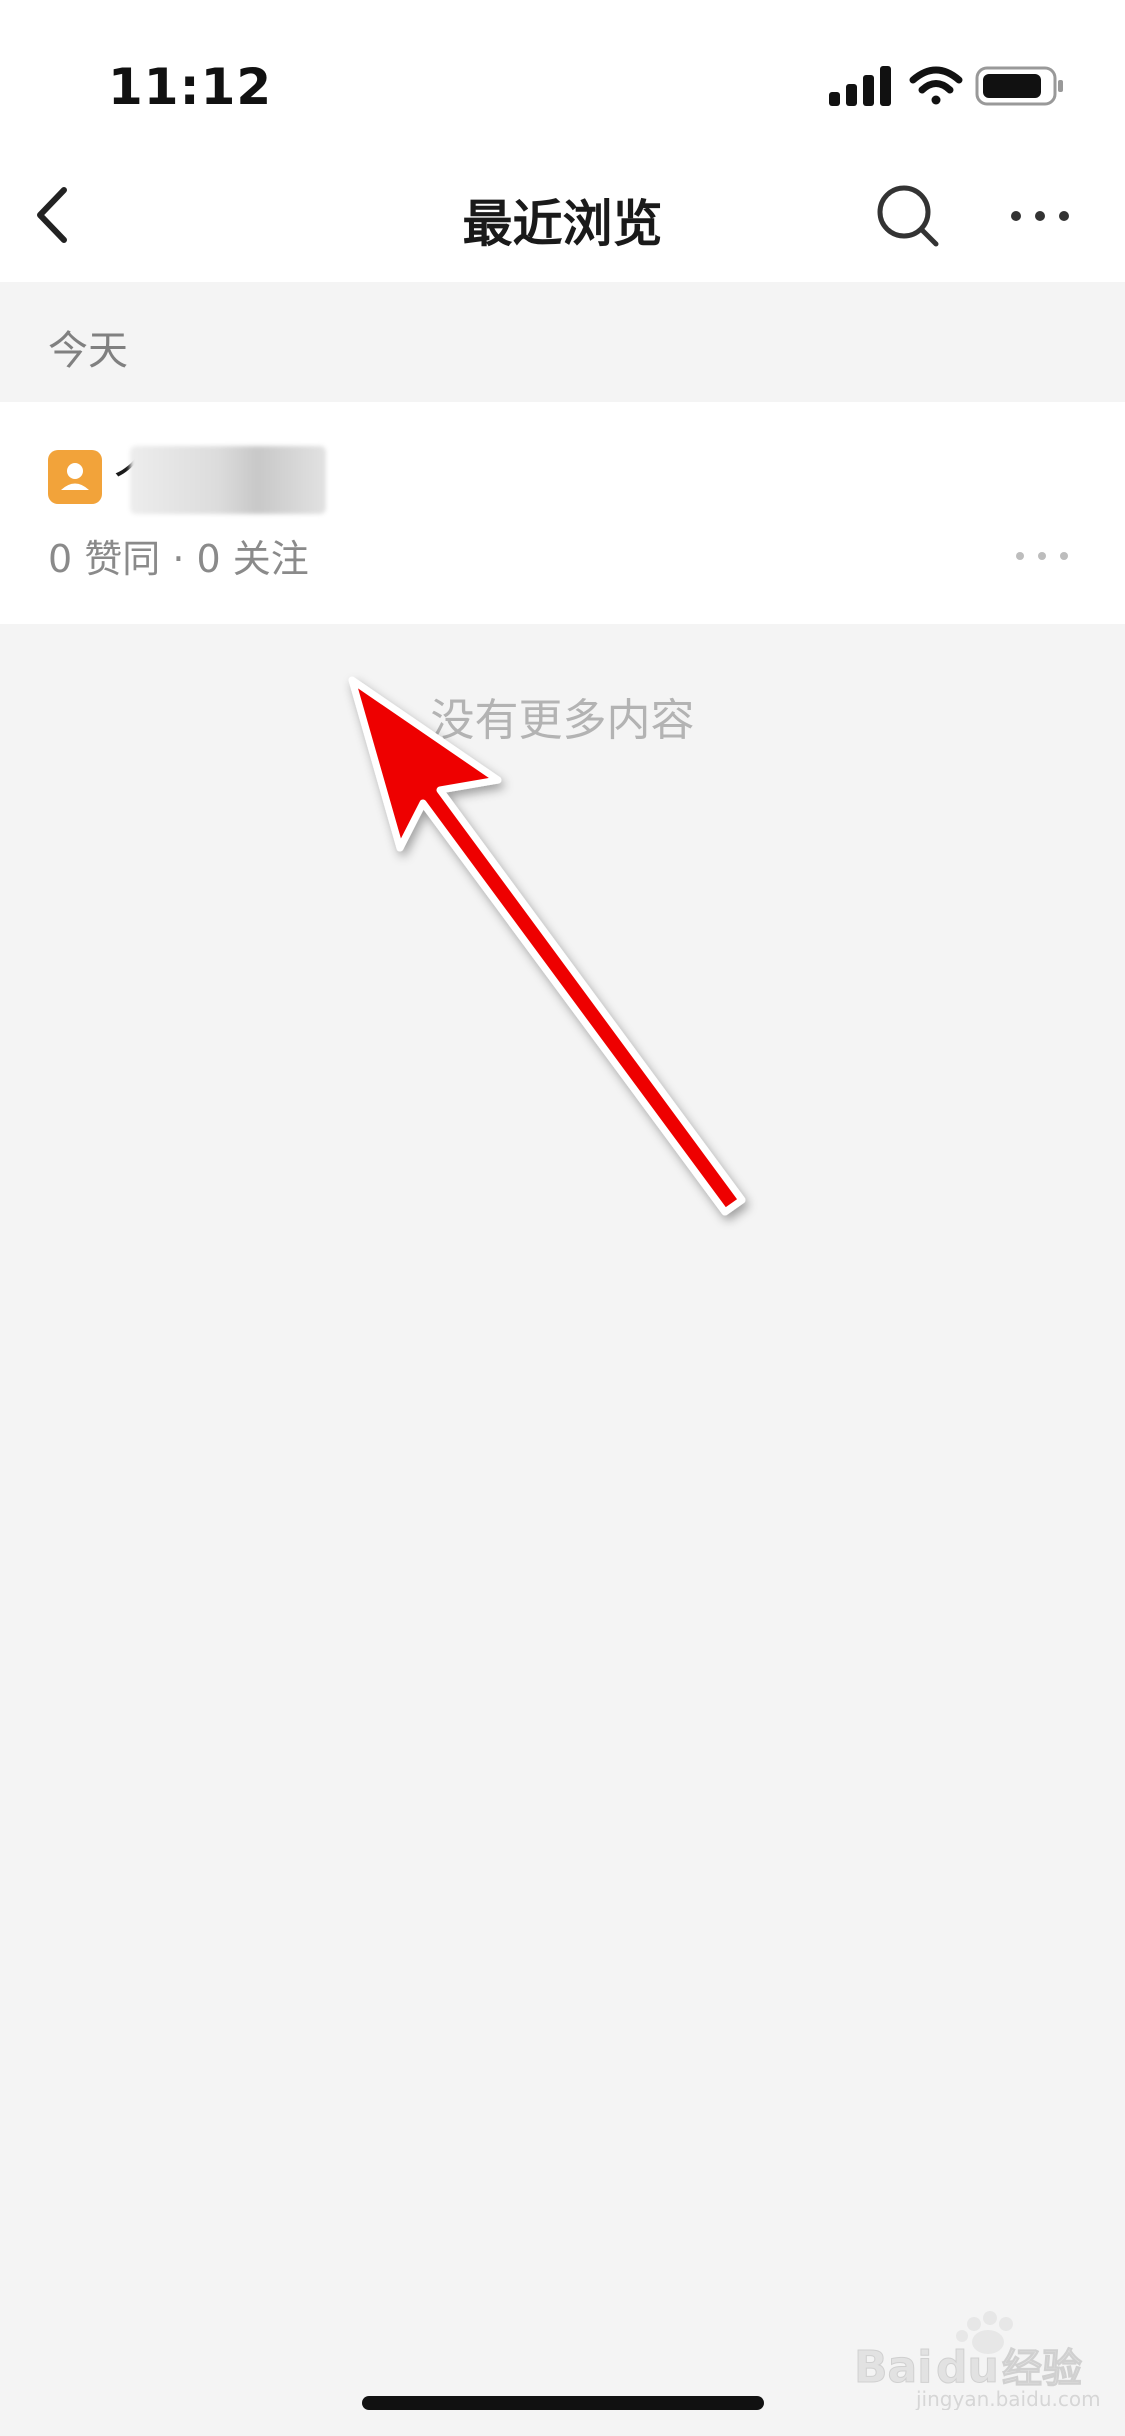 This screenshot has height=2436, width=1125. What do you see at coordinates (908, 216) in the screenshot?
I see `search-icon` at bounding box center [908, 216].